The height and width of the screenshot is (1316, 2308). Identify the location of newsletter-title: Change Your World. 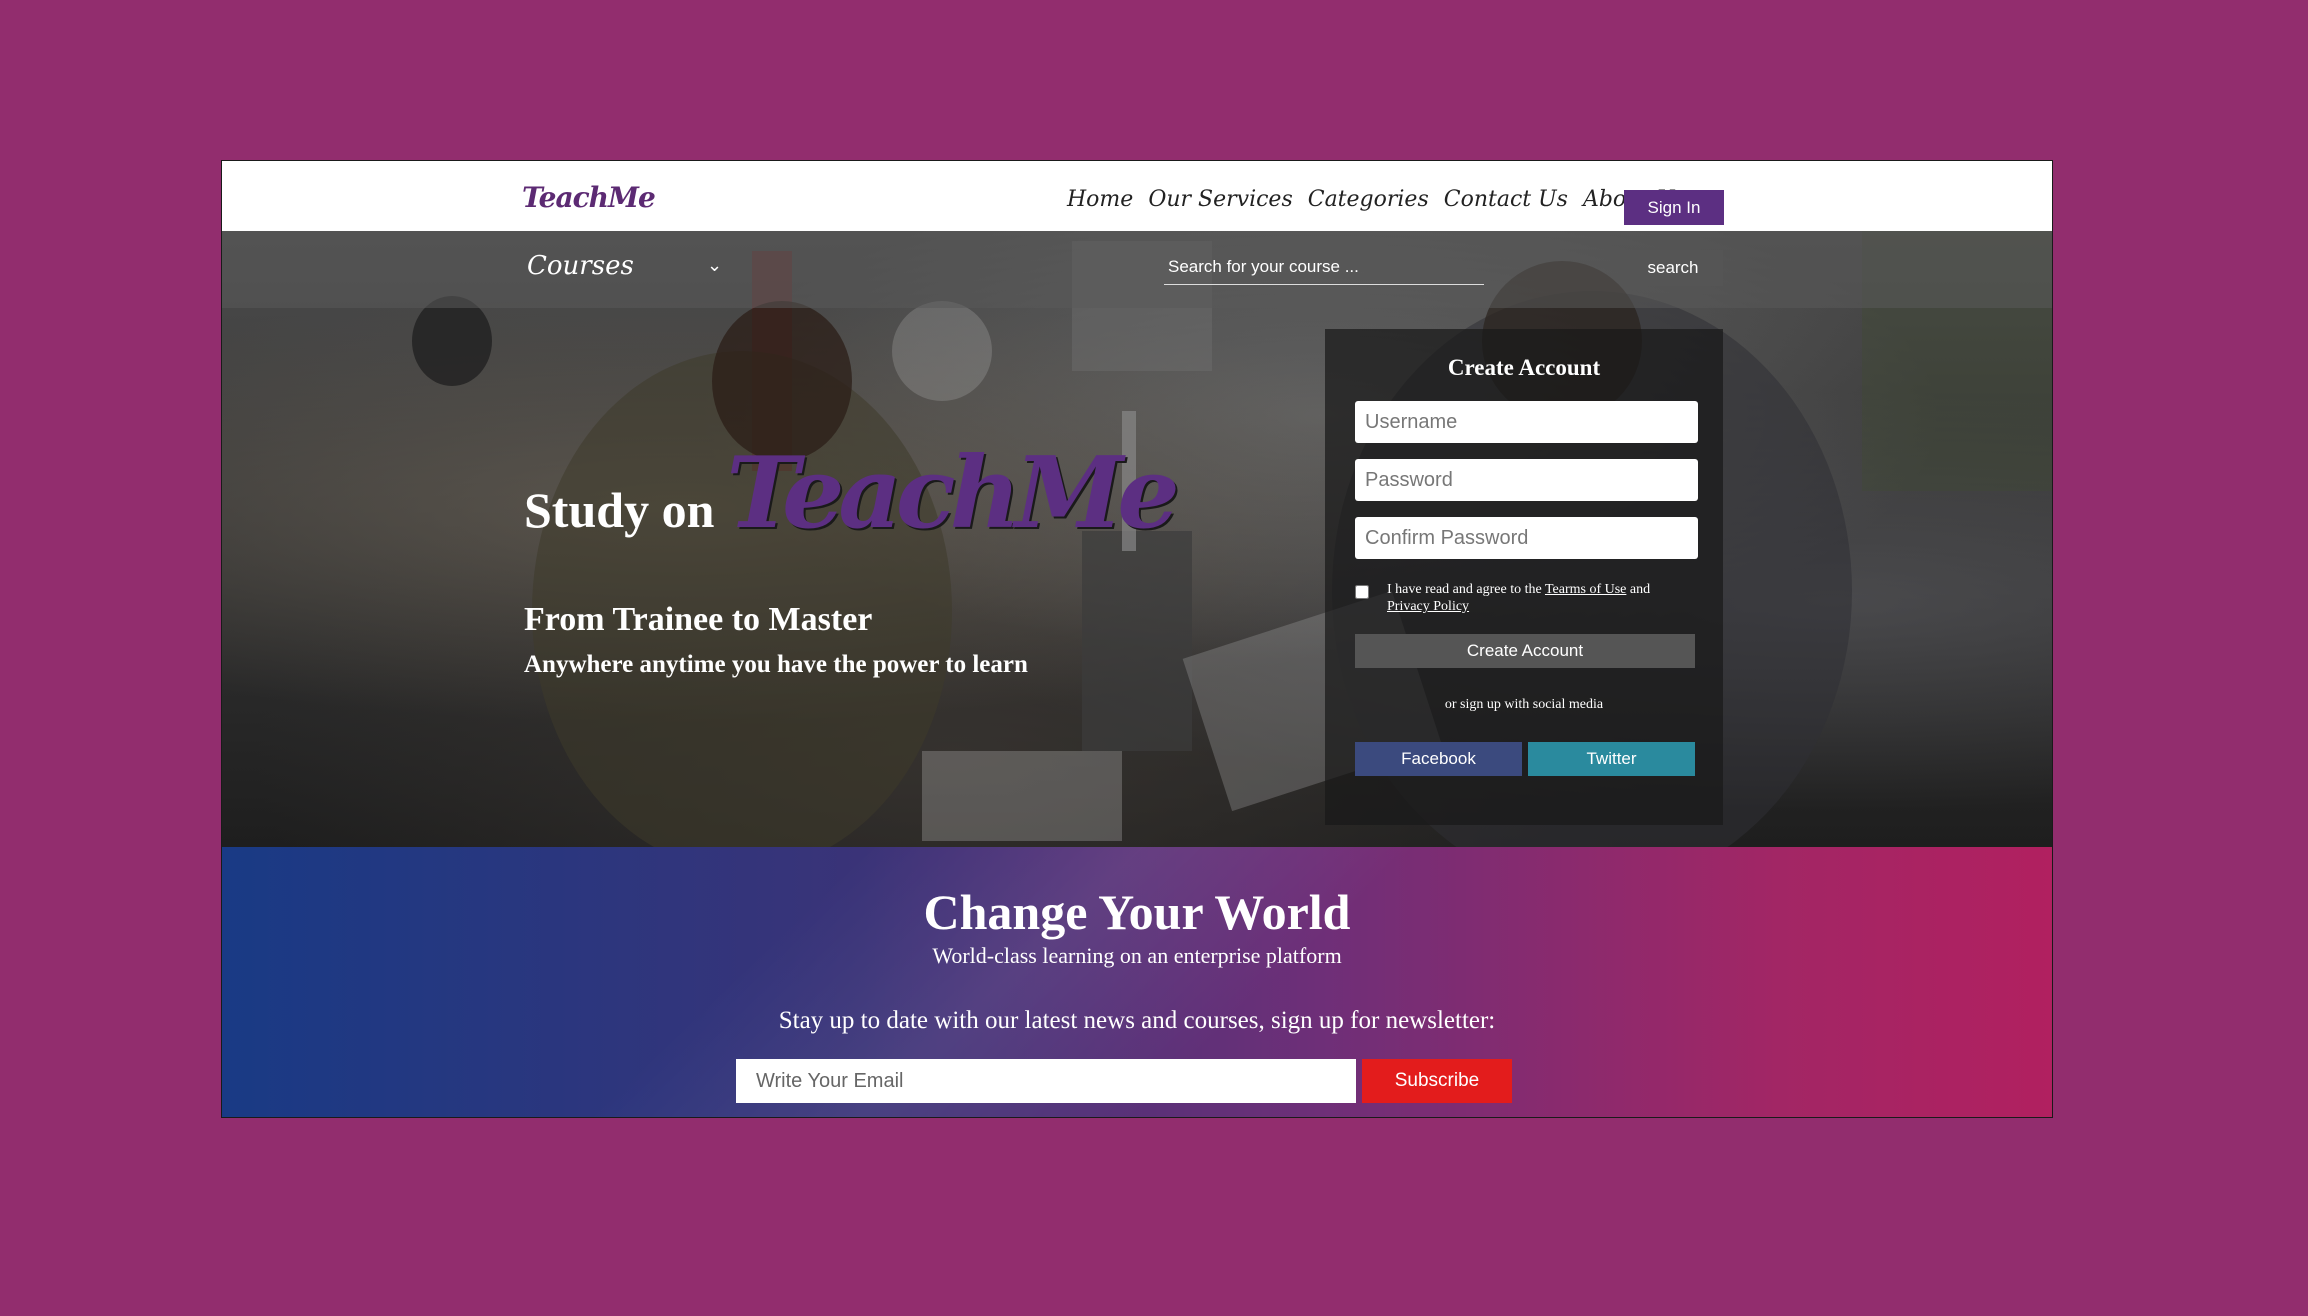
(1137, 912).